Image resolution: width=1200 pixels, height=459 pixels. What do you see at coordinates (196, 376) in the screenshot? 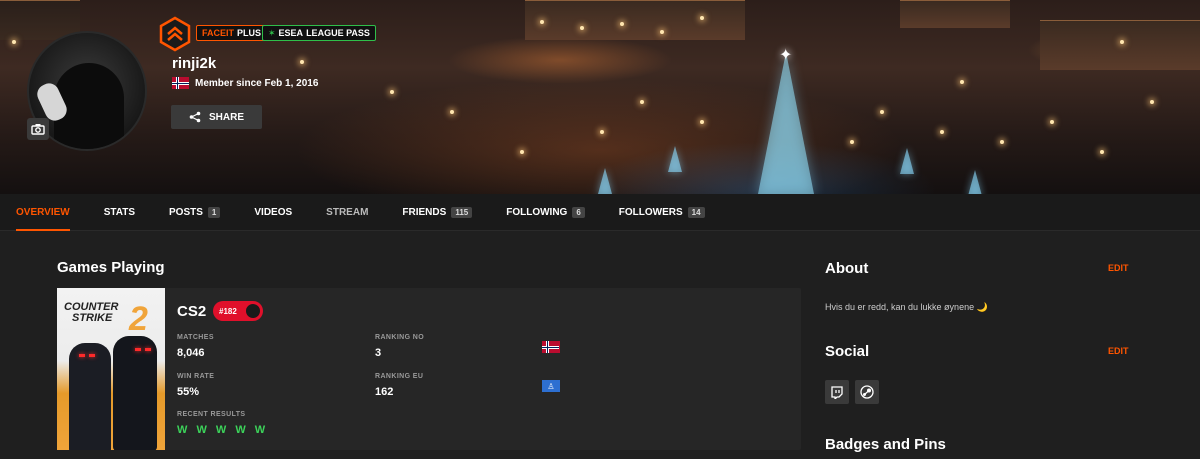
I see `win-rate-label: WIN RATE` at bounding box center [196, 376].